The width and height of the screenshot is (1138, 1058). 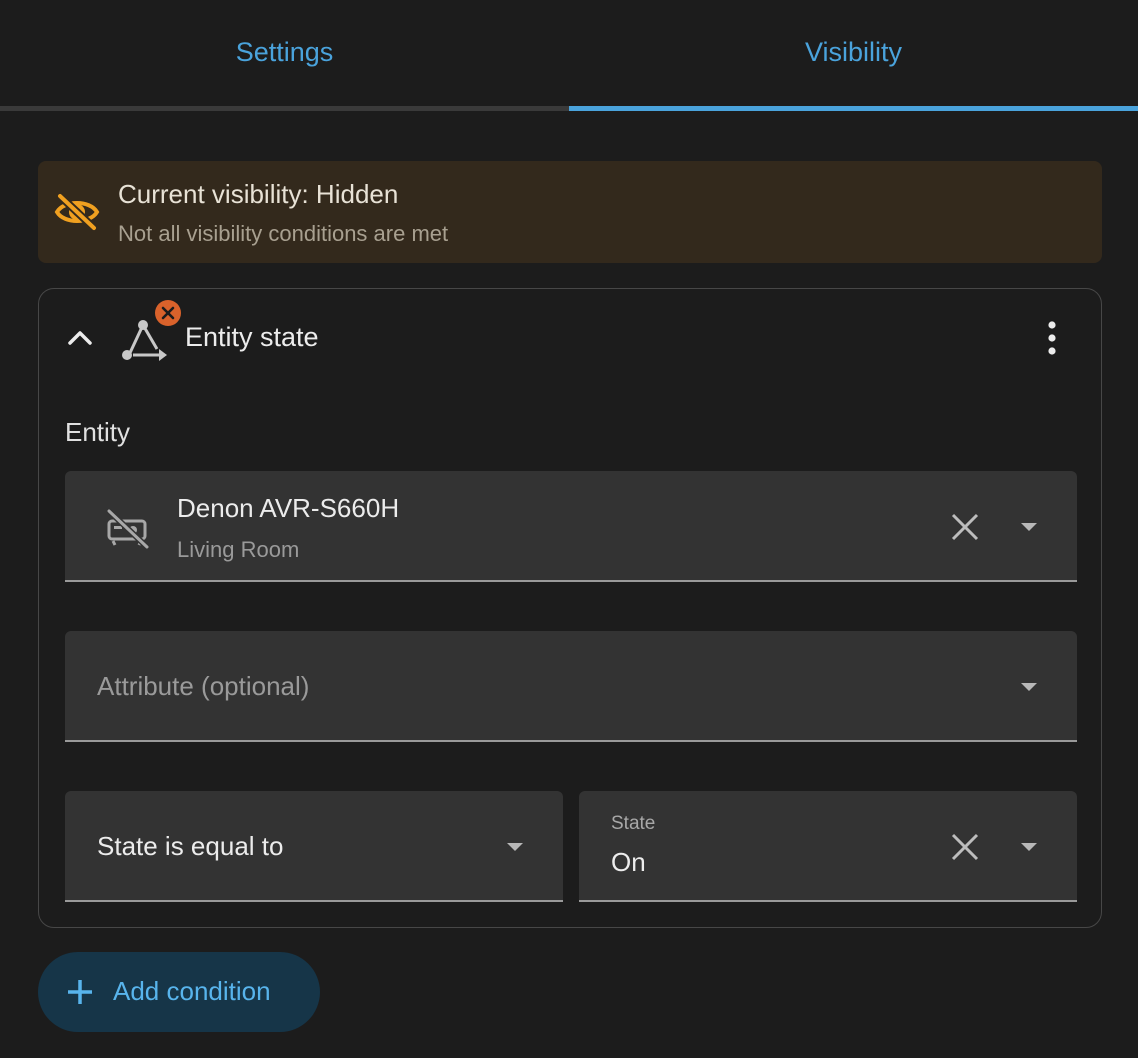 What do you see at coordinates (168, 313) in the screenshot?
I see `error-x-icon` at bounding box center [168, 313].